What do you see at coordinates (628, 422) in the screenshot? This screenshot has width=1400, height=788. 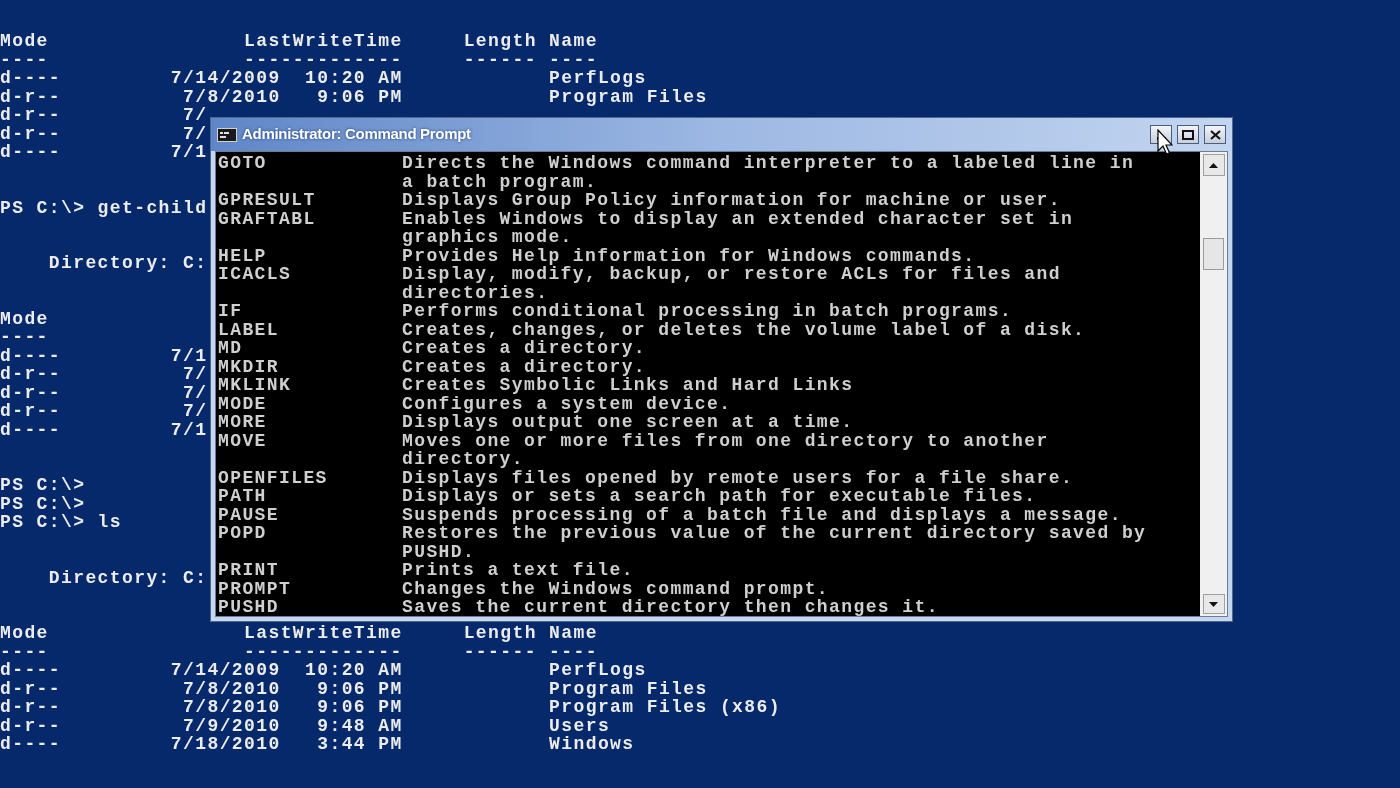 I see `command-description: Displays output one screen at a time.` at bounding box center [628, 422].